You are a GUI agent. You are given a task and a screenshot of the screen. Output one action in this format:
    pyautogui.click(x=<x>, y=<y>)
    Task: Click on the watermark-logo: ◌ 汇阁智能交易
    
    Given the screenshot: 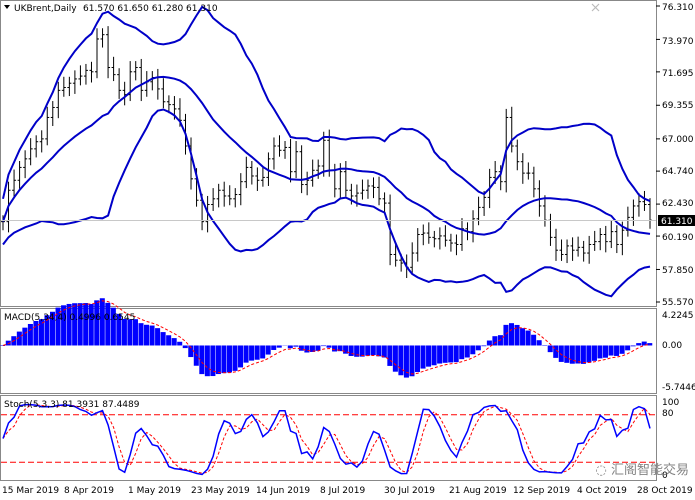 What is the action you would take?
    pyautogui.click(x=643, y=468)
    